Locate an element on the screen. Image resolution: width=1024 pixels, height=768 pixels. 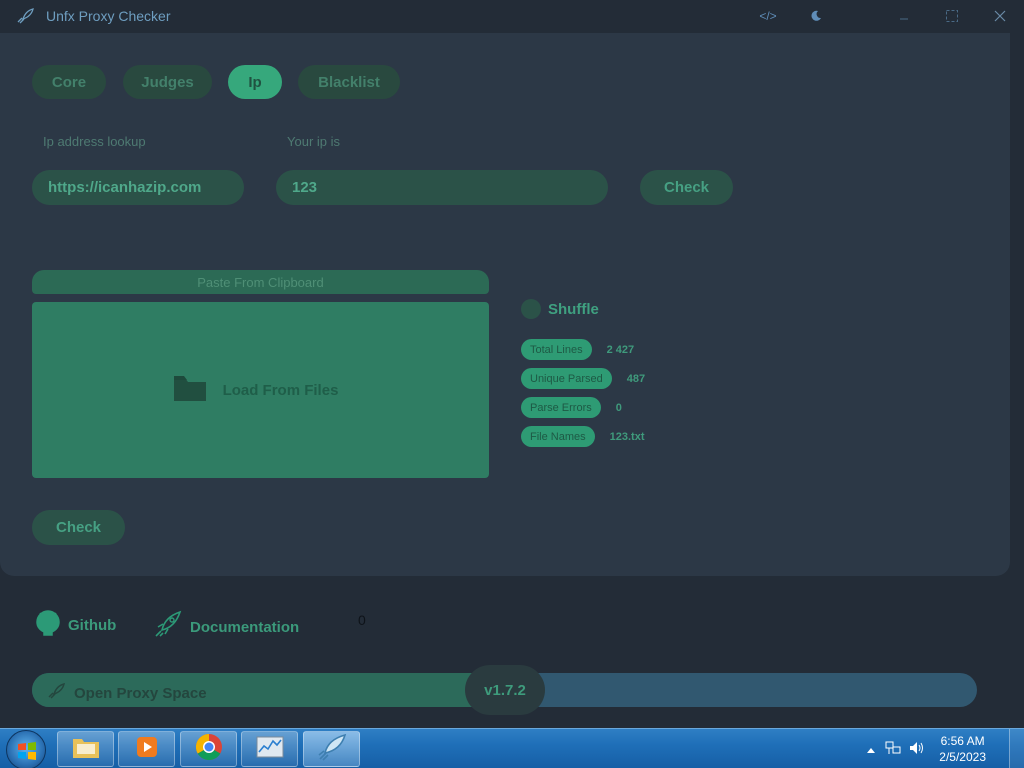
stat-parse-errors: Parse Errors 0 is located at coordinates (571, 407).